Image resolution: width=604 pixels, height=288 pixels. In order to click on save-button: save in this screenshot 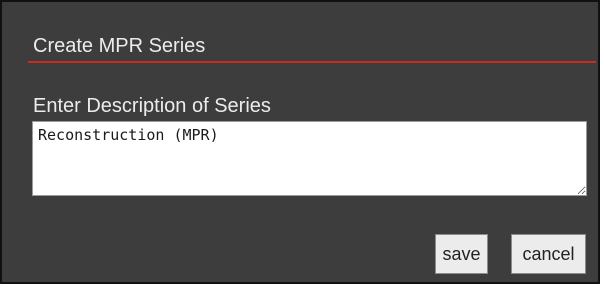, I will do `click(461, 254)`.